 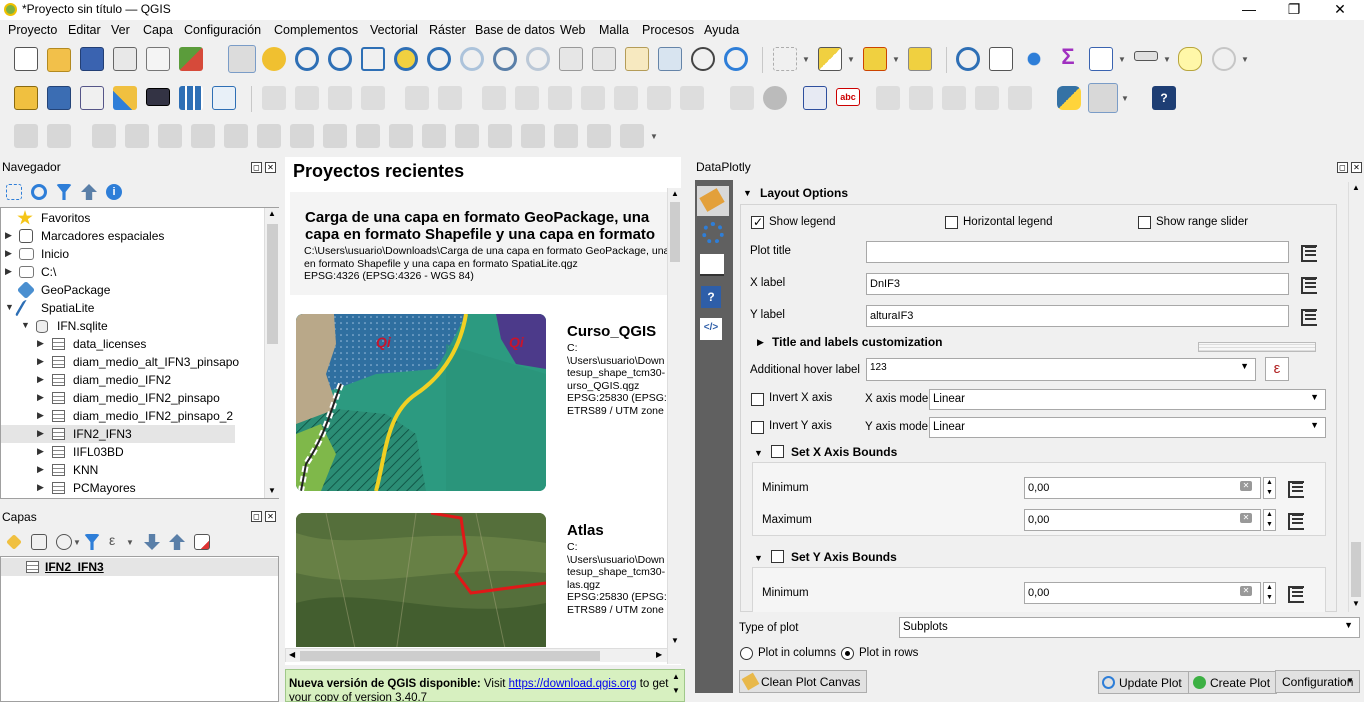 I want to click on data-source-manager-icon, so click(x=26, y=98).